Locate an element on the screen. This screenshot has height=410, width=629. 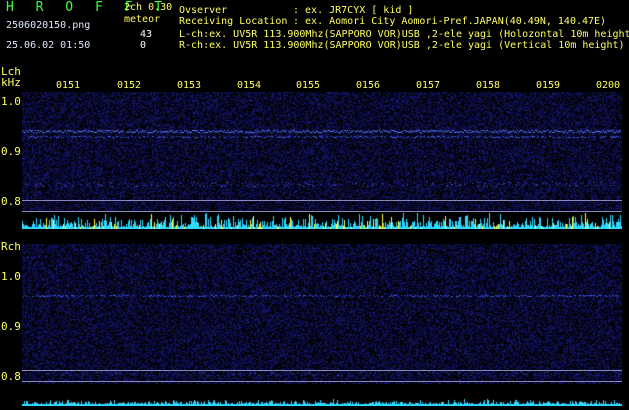
lch-level-meter is located at coordinates (322, 221).